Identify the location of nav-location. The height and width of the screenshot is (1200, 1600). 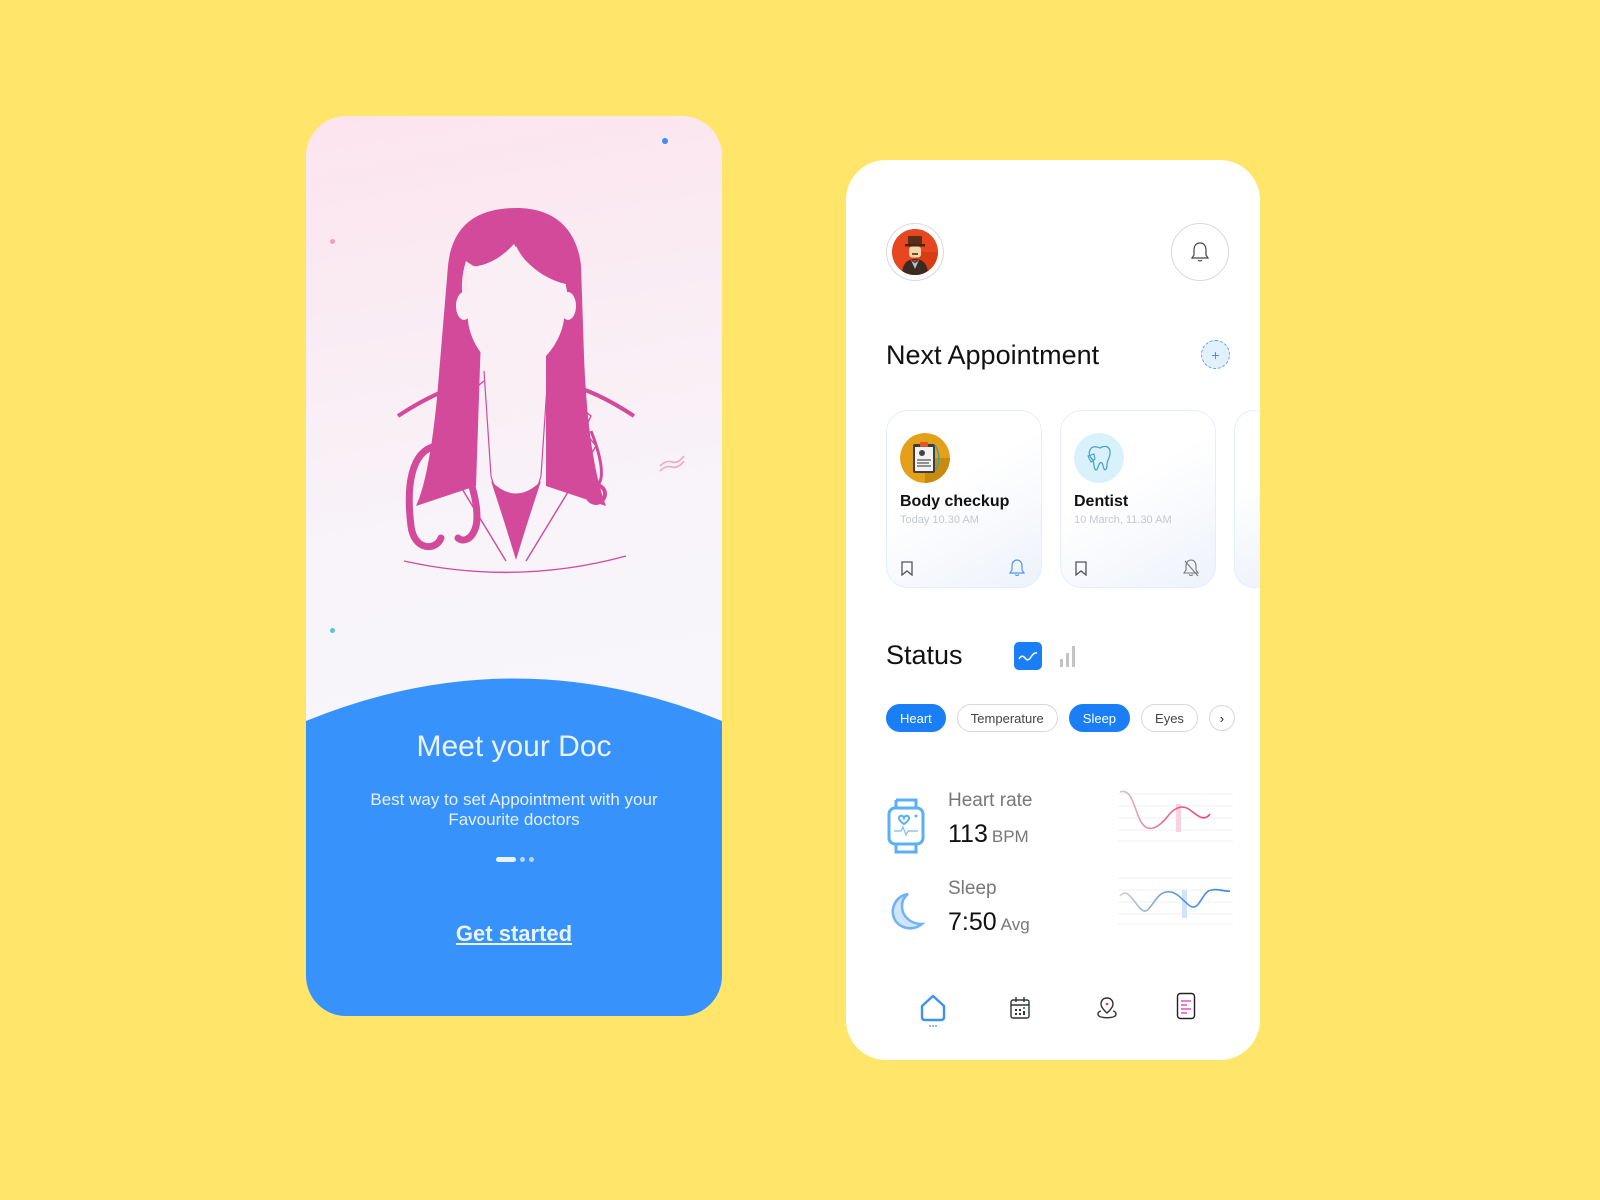
(1107, 1010).